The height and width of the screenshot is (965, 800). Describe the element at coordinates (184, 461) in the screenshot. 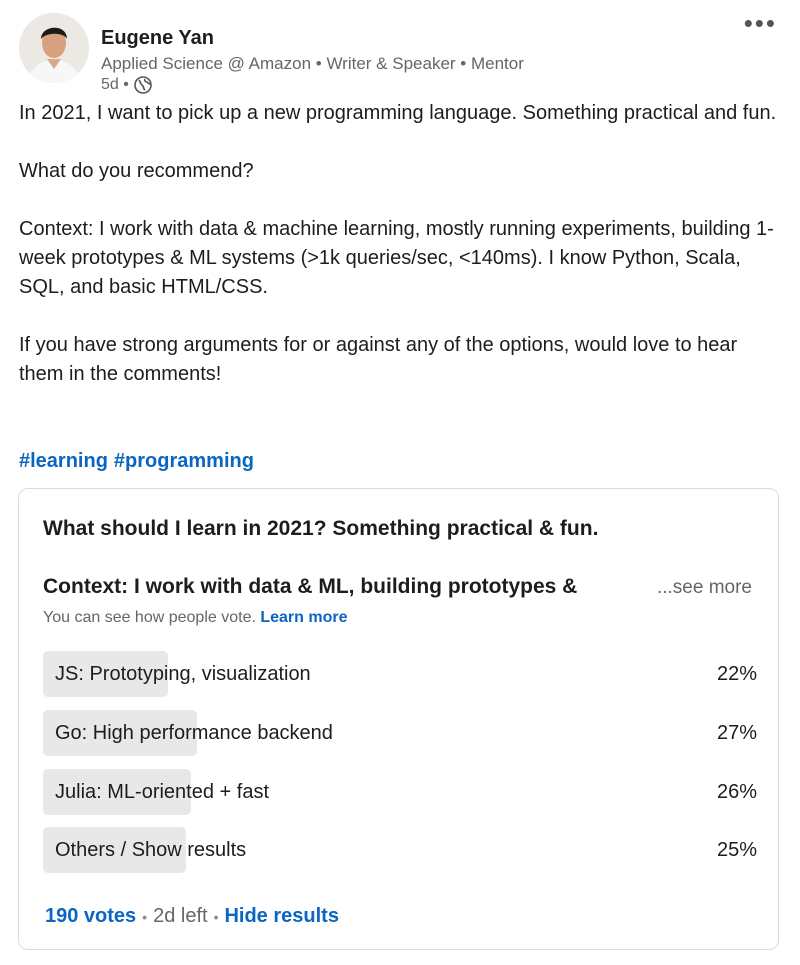

I see `hashtag-programming: #programming` at that location.